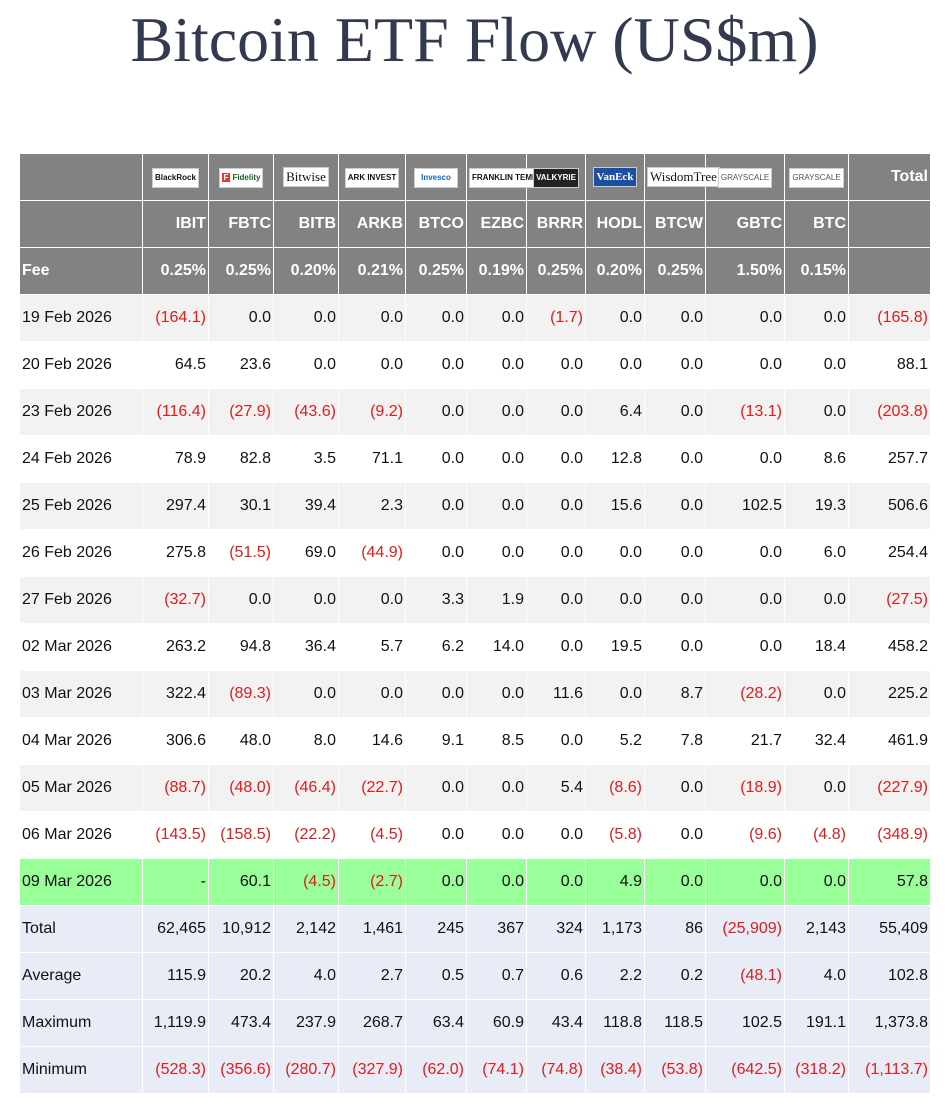 The width and height of the screenshot is (949, 1114). What do you see at coordinates (81, 506) in the screenshot?
I see `date-cell: 25 Feb 2026` at bounding box center [81, 506].